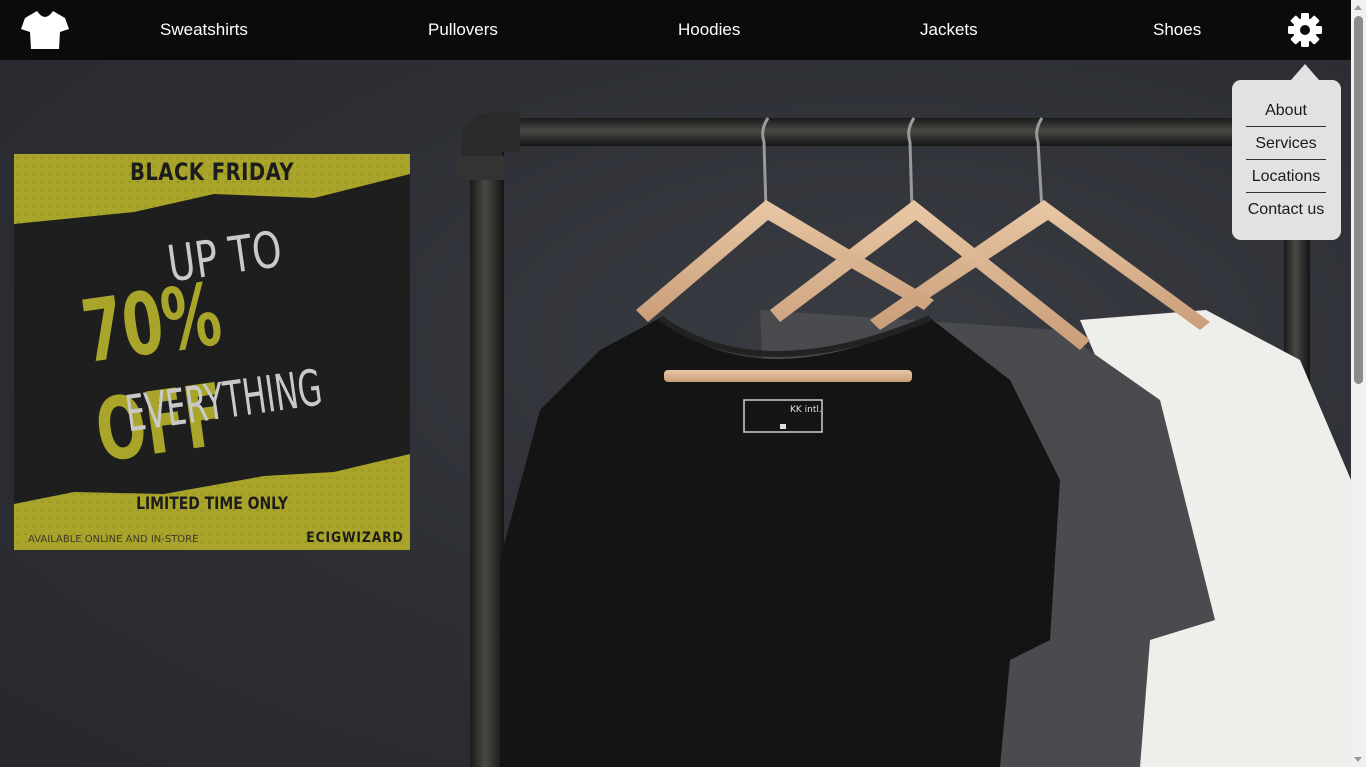 Image resolution: width=1366 pixels, height=767 pixels. Describe the element at coordinates (355, 538) in the screenshot. I see `promo-brand: ECIGWIZARD` at that location.